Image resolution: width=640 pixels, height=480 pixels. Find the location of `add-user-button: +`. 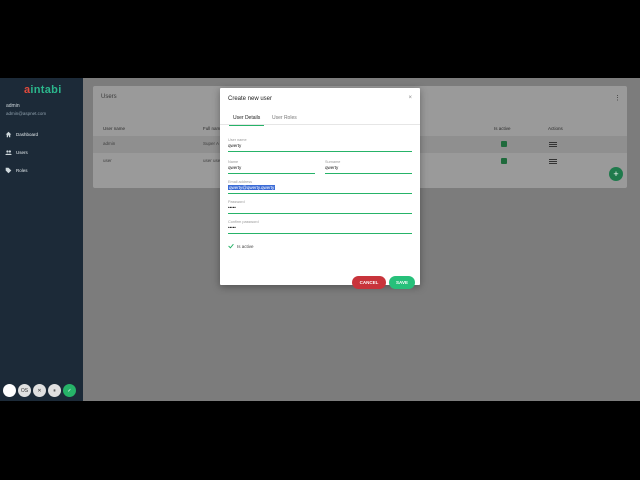

add-user-button: + is located at coordinates (616, 174).